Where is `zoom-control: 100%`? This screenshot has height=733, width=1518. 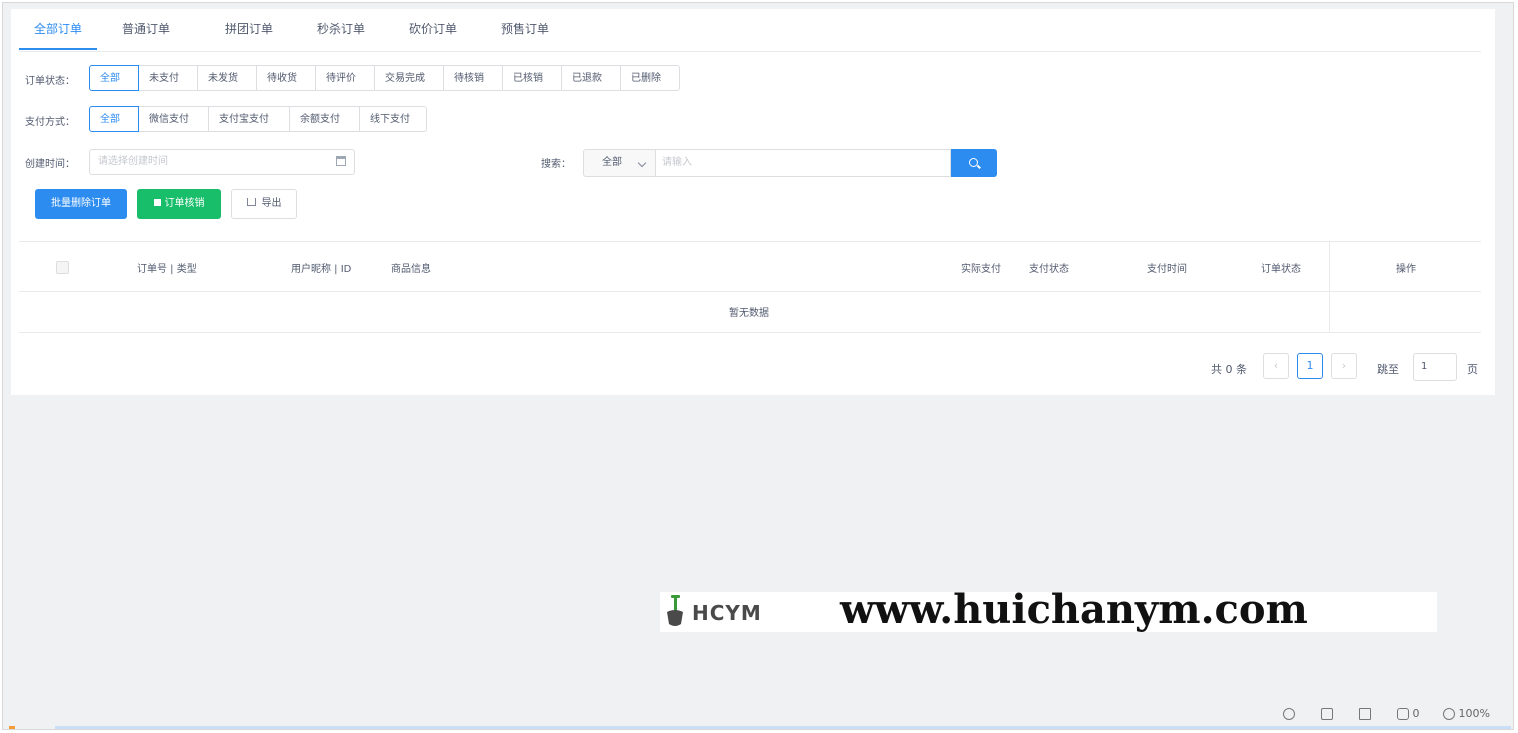
zoom-control: 100% is located at coordinates (1466, 713).